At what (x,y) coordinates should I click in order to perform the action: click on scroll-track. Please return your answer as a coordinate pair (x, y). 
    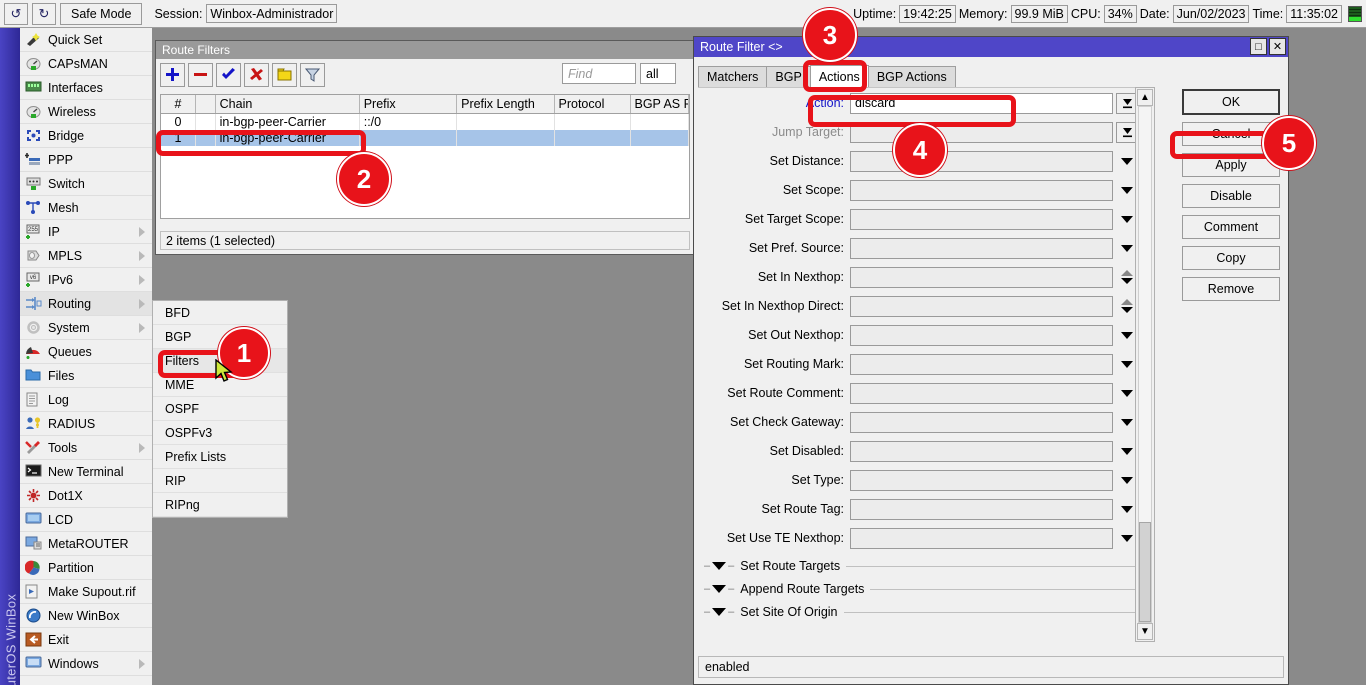
    Looking at the image, I should click on (1145, 364).